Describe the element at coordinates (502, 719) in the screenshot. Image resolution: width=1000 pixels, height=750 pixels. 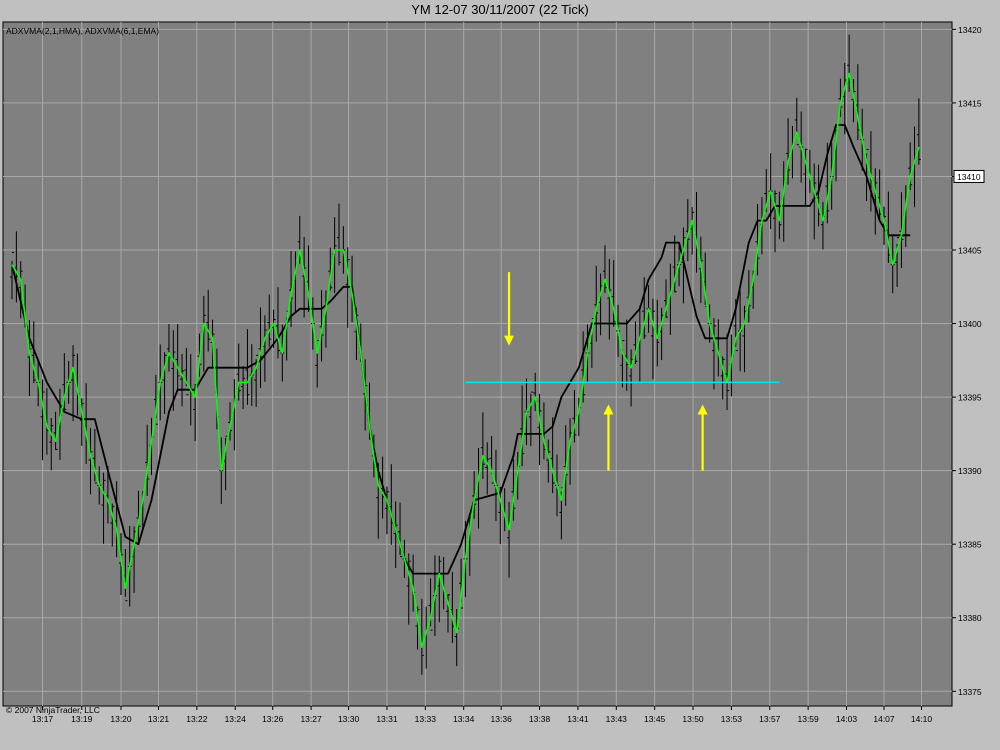
I see `x-tick-label: 13:36` at that location.